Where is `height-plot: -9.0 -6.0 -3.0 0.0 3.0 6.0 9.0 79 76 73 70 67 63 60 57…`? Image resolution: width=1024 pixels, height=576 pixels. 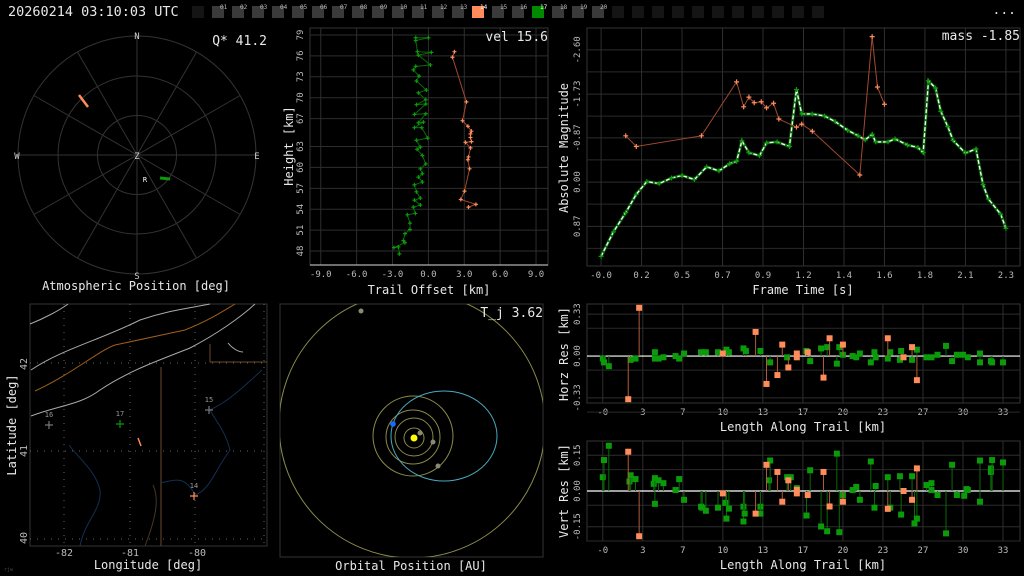
height-plot: -9.0 -6.0 -3.0 0.0 3.0 6.0 9.0 79 76 73 70 67 63 60 57… is located at coordinates (415, 162).